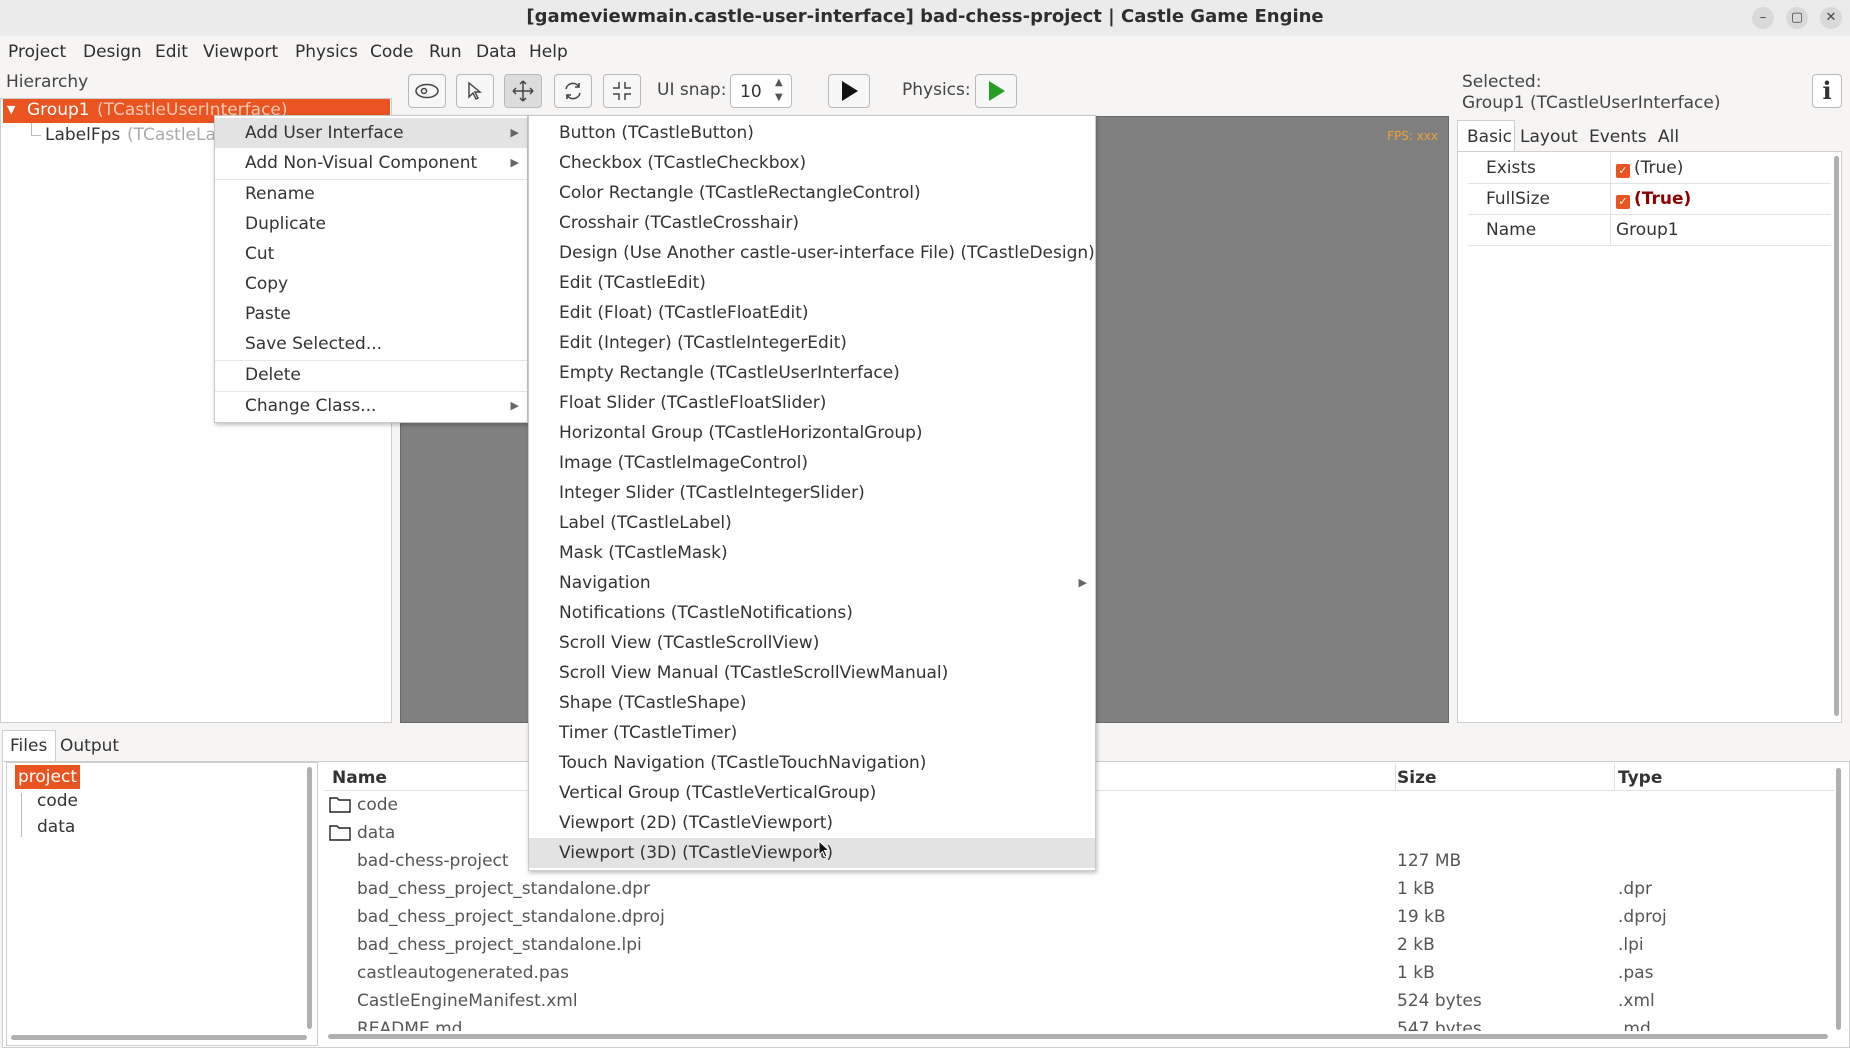  Describe the element at coordinates (159, 1037) in the screenshot. I see `tree-hscrollbar` at that location.